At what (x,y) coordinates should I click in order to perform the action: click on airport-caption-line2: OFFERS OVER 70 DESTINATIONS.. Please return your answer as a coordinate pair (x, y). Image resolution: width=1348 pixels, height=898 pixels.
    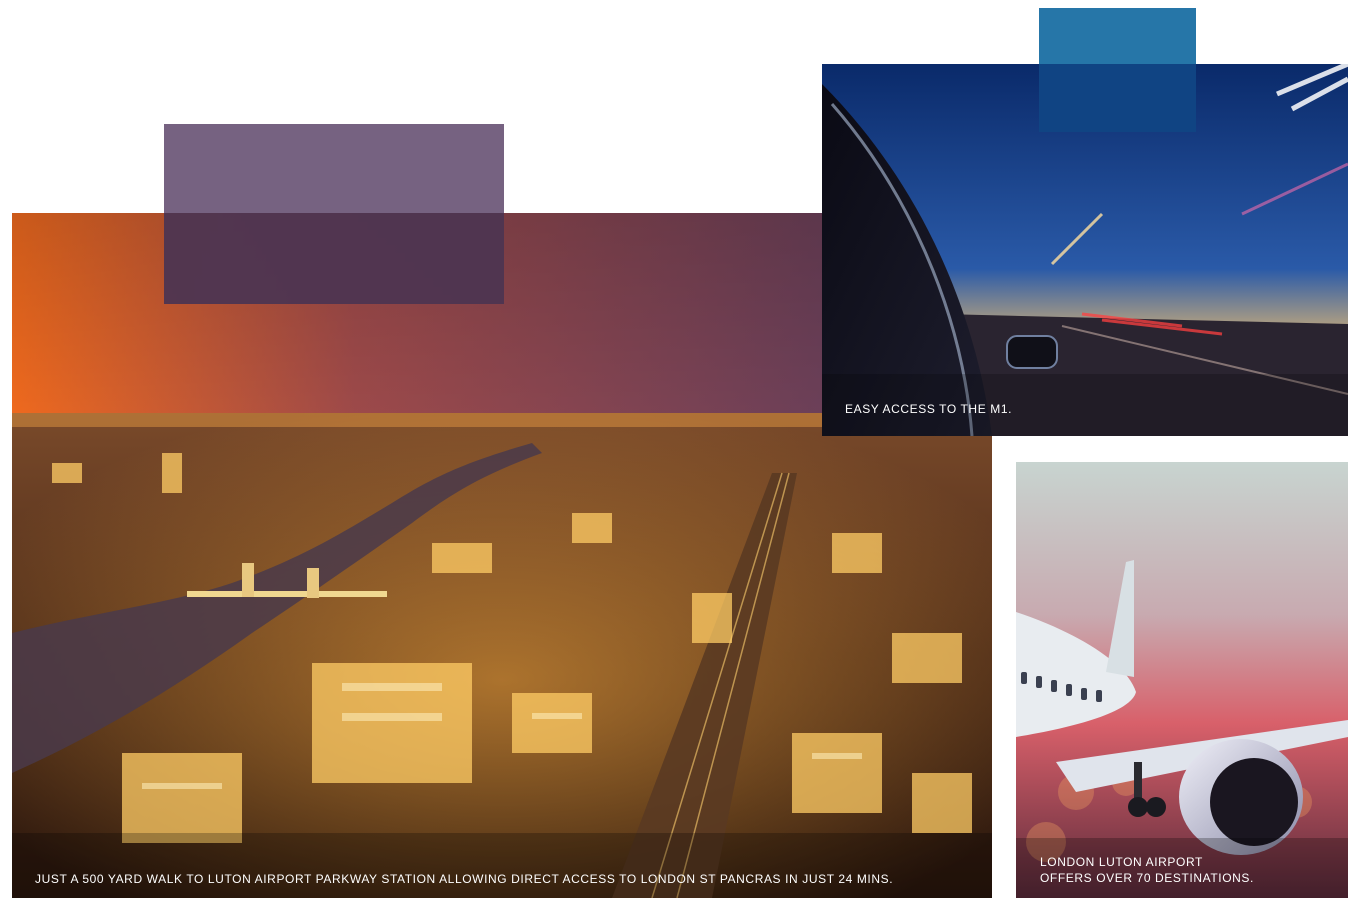
    Looking at the image, I should click on (1147, 878).